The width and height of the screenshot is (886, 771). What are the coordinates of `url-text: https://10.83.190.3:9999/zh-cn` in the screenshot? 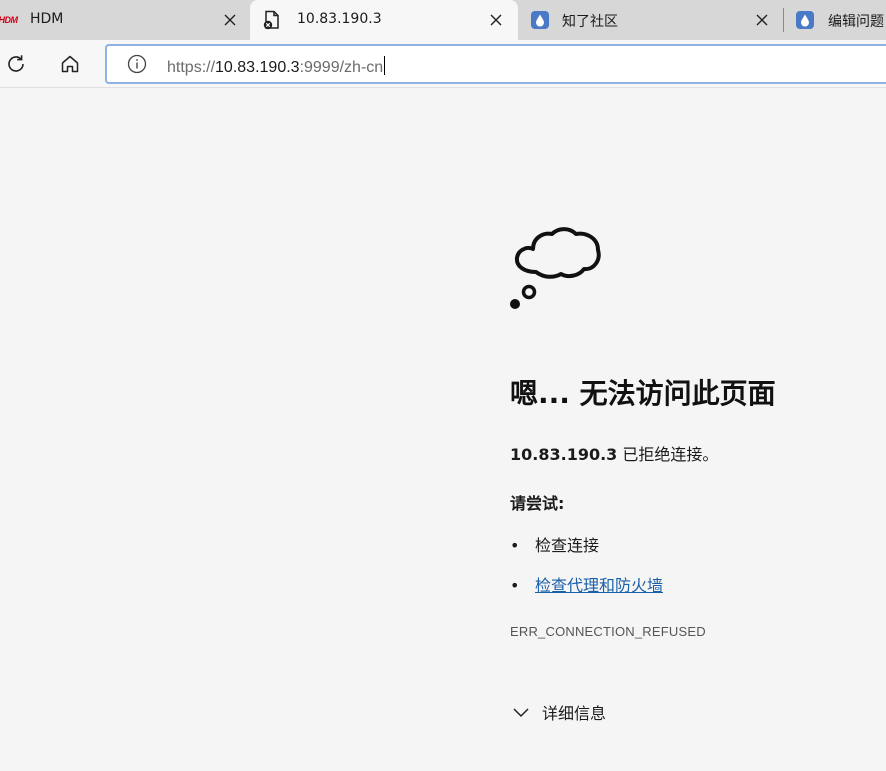 It's located at (276, 66).